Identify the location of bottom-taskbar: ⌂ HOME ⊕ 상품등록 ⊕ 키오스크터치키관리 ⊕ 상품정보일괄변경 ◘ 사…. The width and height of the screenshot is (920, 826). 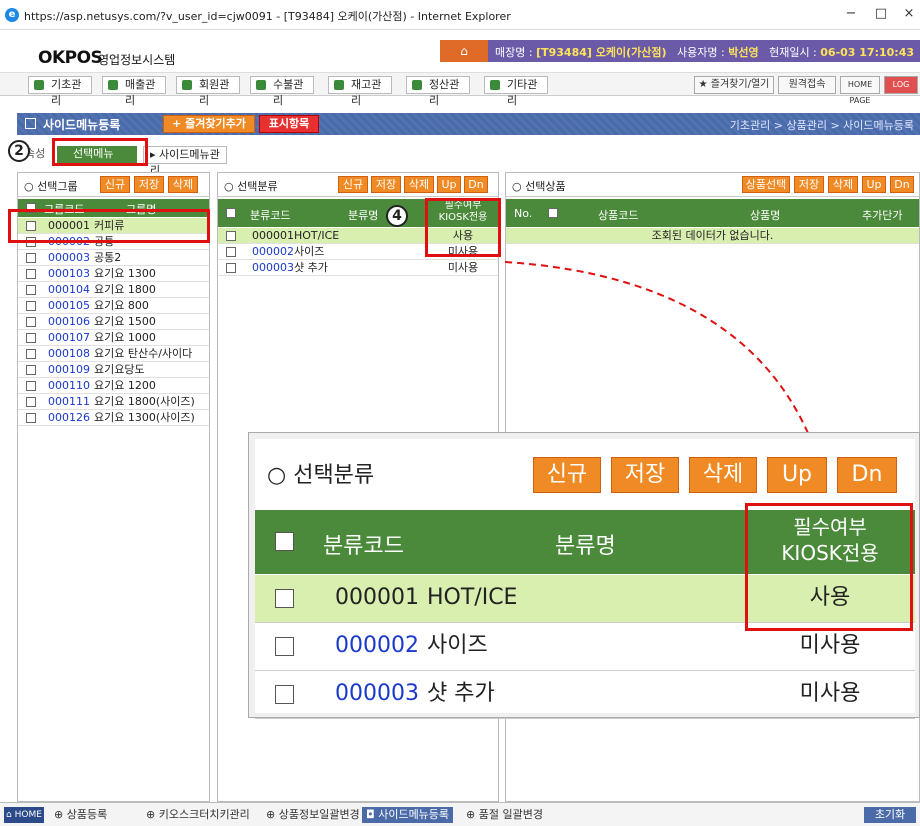
(460, 814).